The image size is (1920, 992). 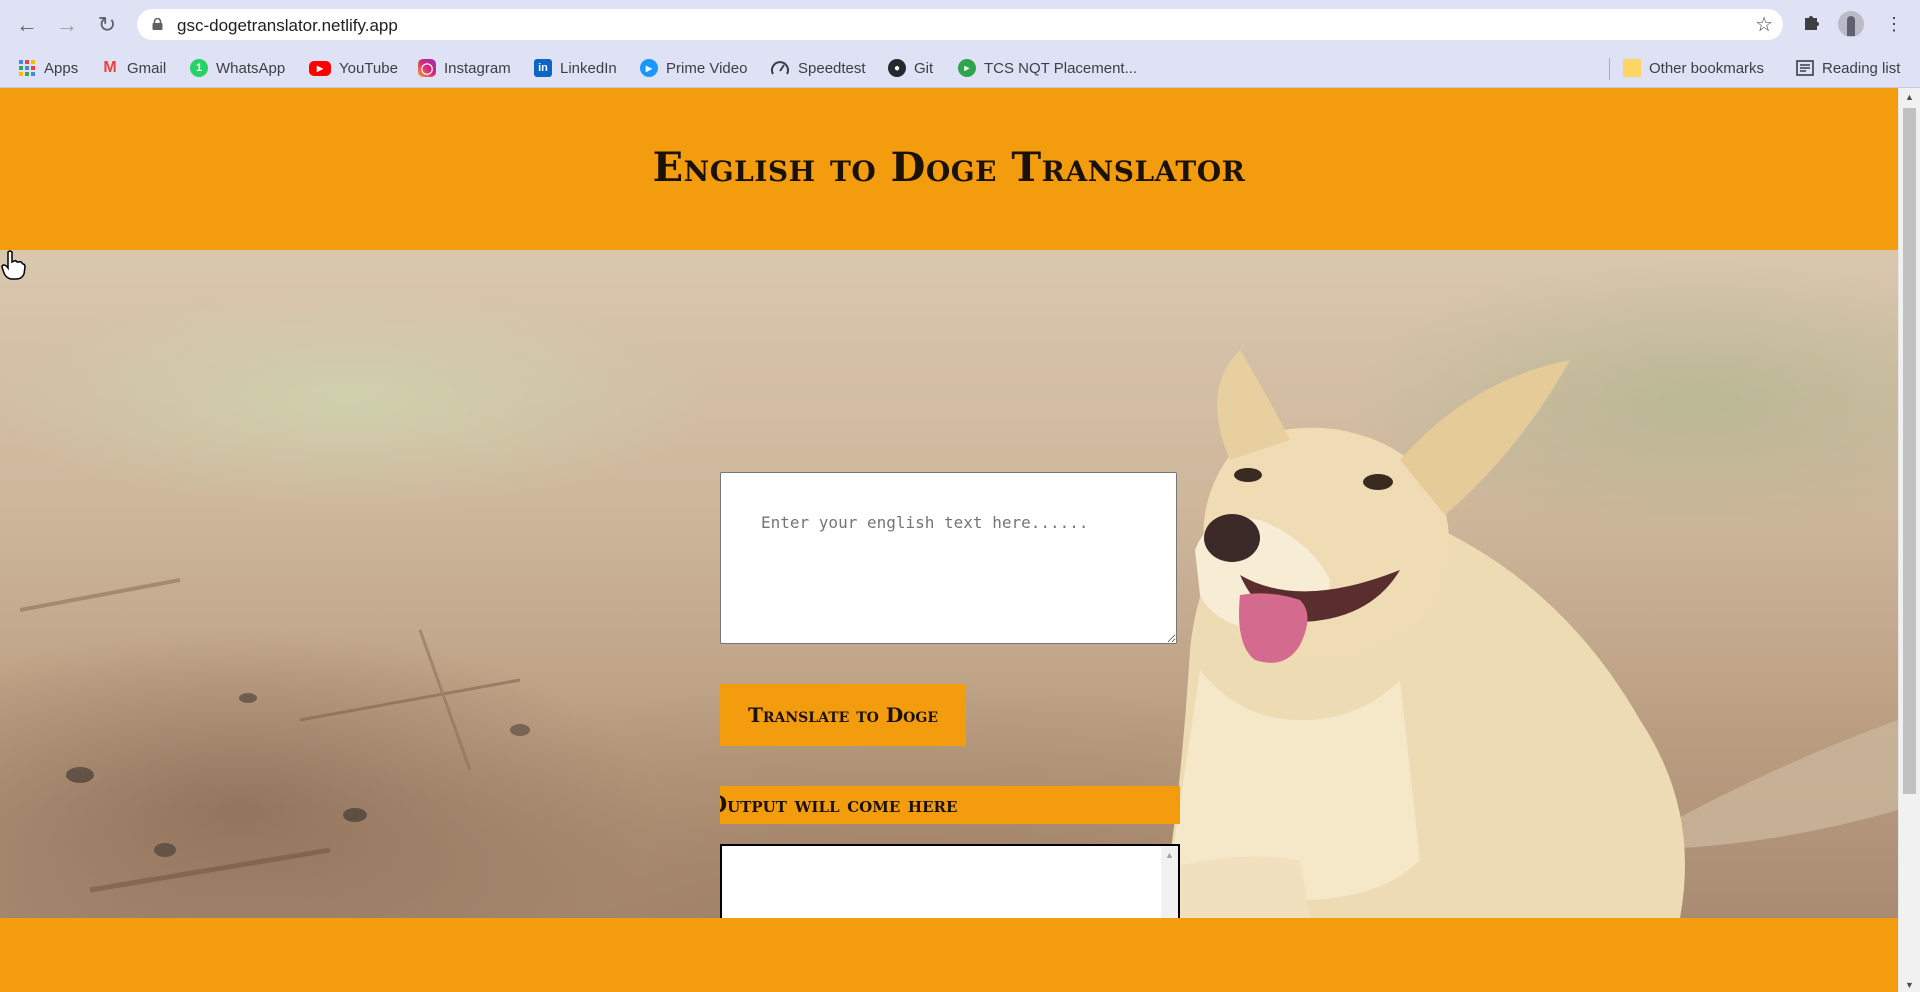 I want to click on bookmark-youtube: ▶ YouTube, so click(x=353, y=68).